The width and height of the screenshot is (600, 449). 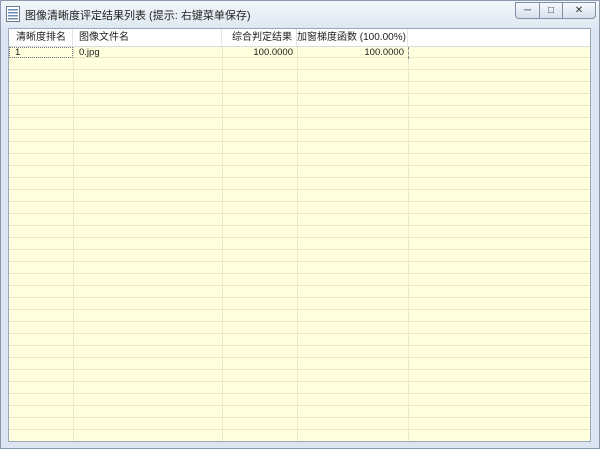 What do you see at coordinates (273, 52) in the screenshot?
I see `cell-result: 100.0000` at bounding box center [273, 52].